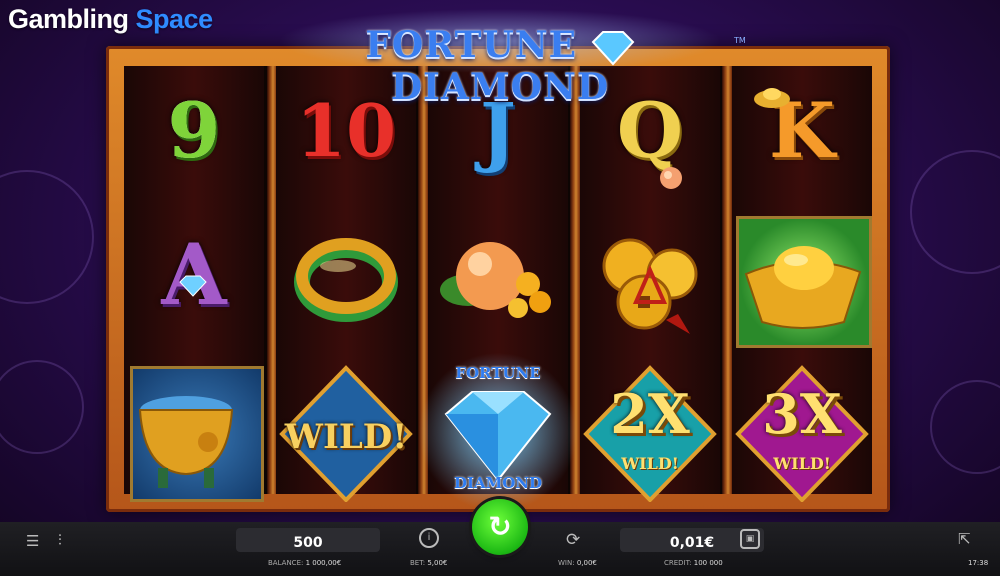  Describe the element at coordinates (498, 483) in the screenshot. I see `fd-label-bottom: DIAMOND` at that location.